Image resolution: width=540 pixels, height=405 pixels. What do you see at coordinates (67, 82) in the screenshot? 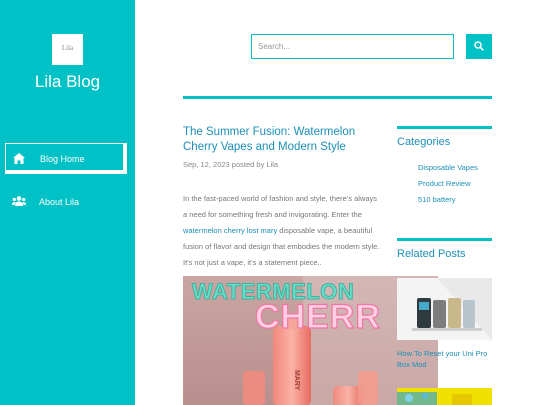
I see `blog-title: Lila Blog` at bounding box center [67, 82].